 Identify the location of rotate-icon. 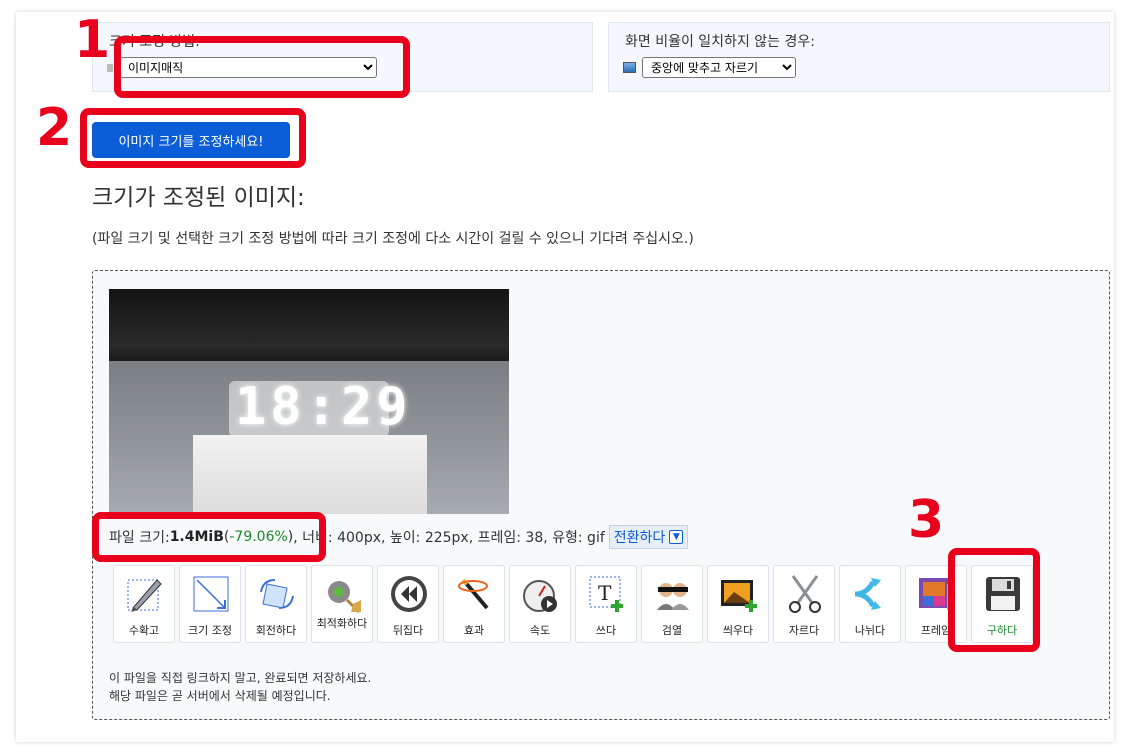
(277, 594).